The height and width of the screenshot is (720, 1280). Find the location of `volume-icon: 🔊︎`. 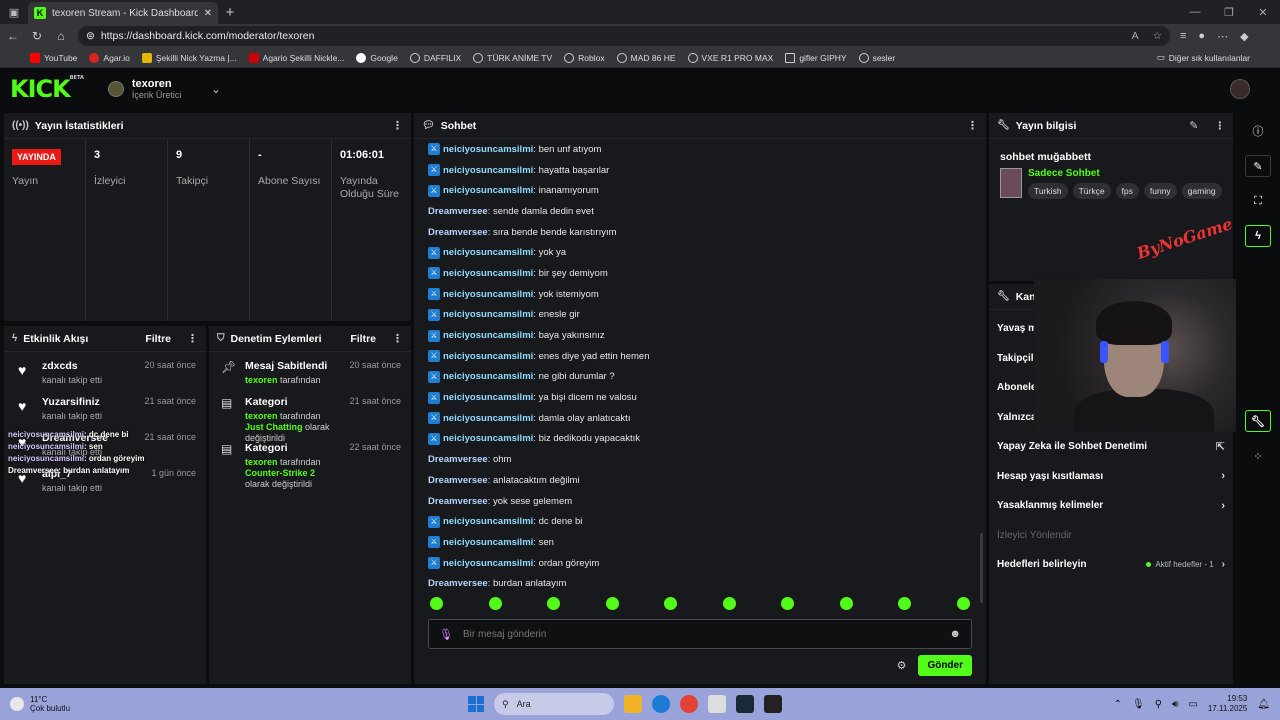

volume-icon: 🔊︎ is located at coordinates (1175, 704).